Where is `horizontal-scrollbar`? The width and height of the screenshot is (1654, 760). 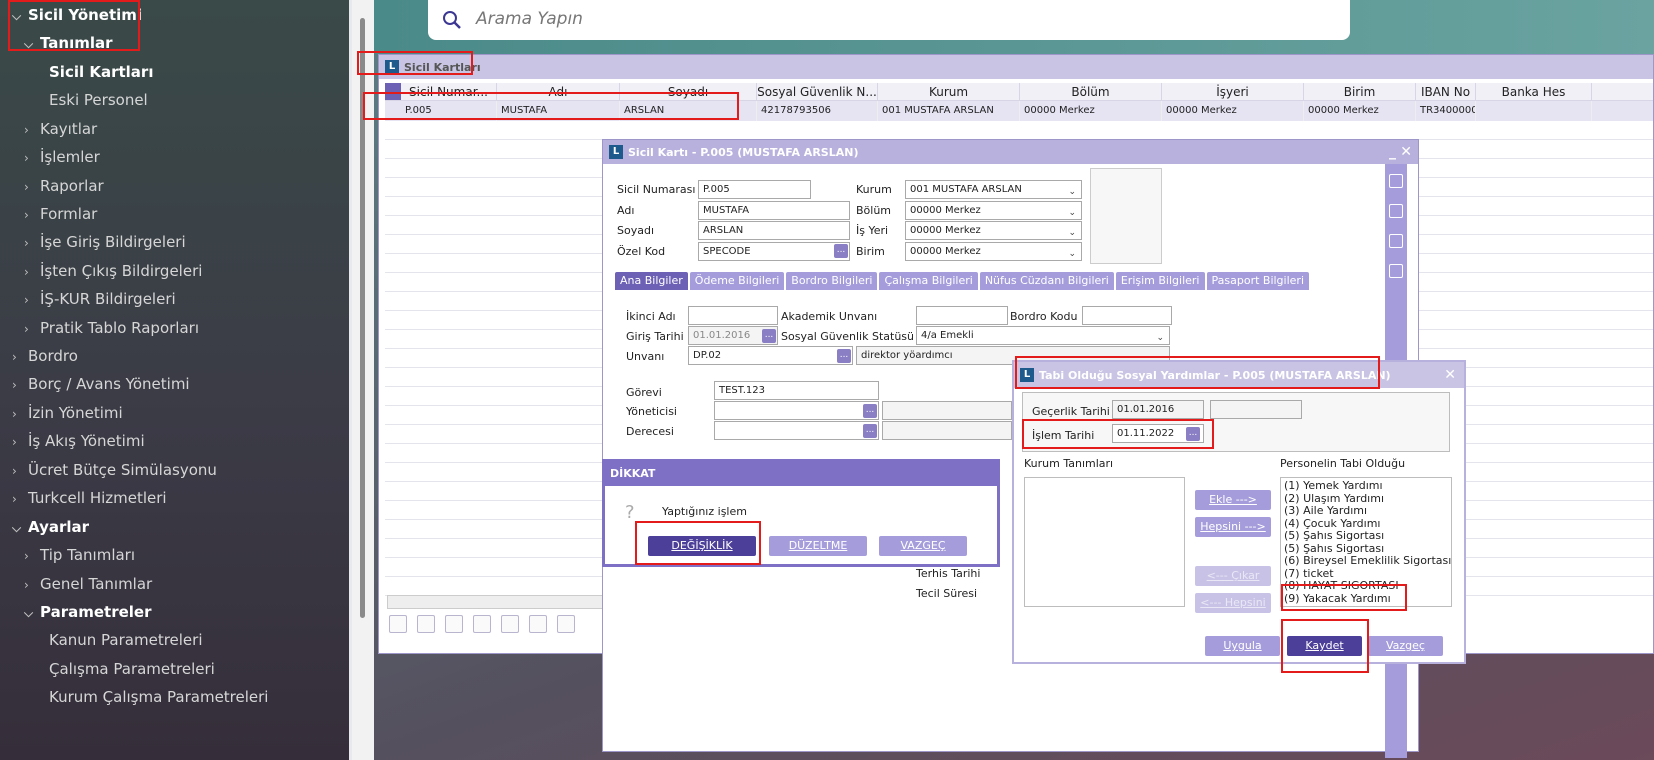 horizontal-scrollbar is located at coordinates (503, 602).